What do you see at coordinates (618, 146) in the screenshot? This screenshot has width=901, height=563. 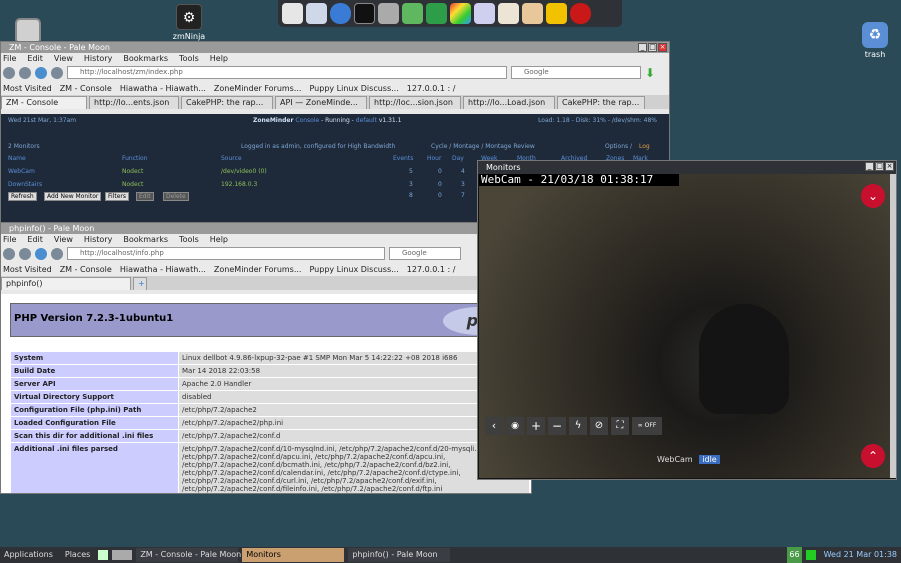 I see `zm-options-link: Options /` at bounding box center [618, 146].